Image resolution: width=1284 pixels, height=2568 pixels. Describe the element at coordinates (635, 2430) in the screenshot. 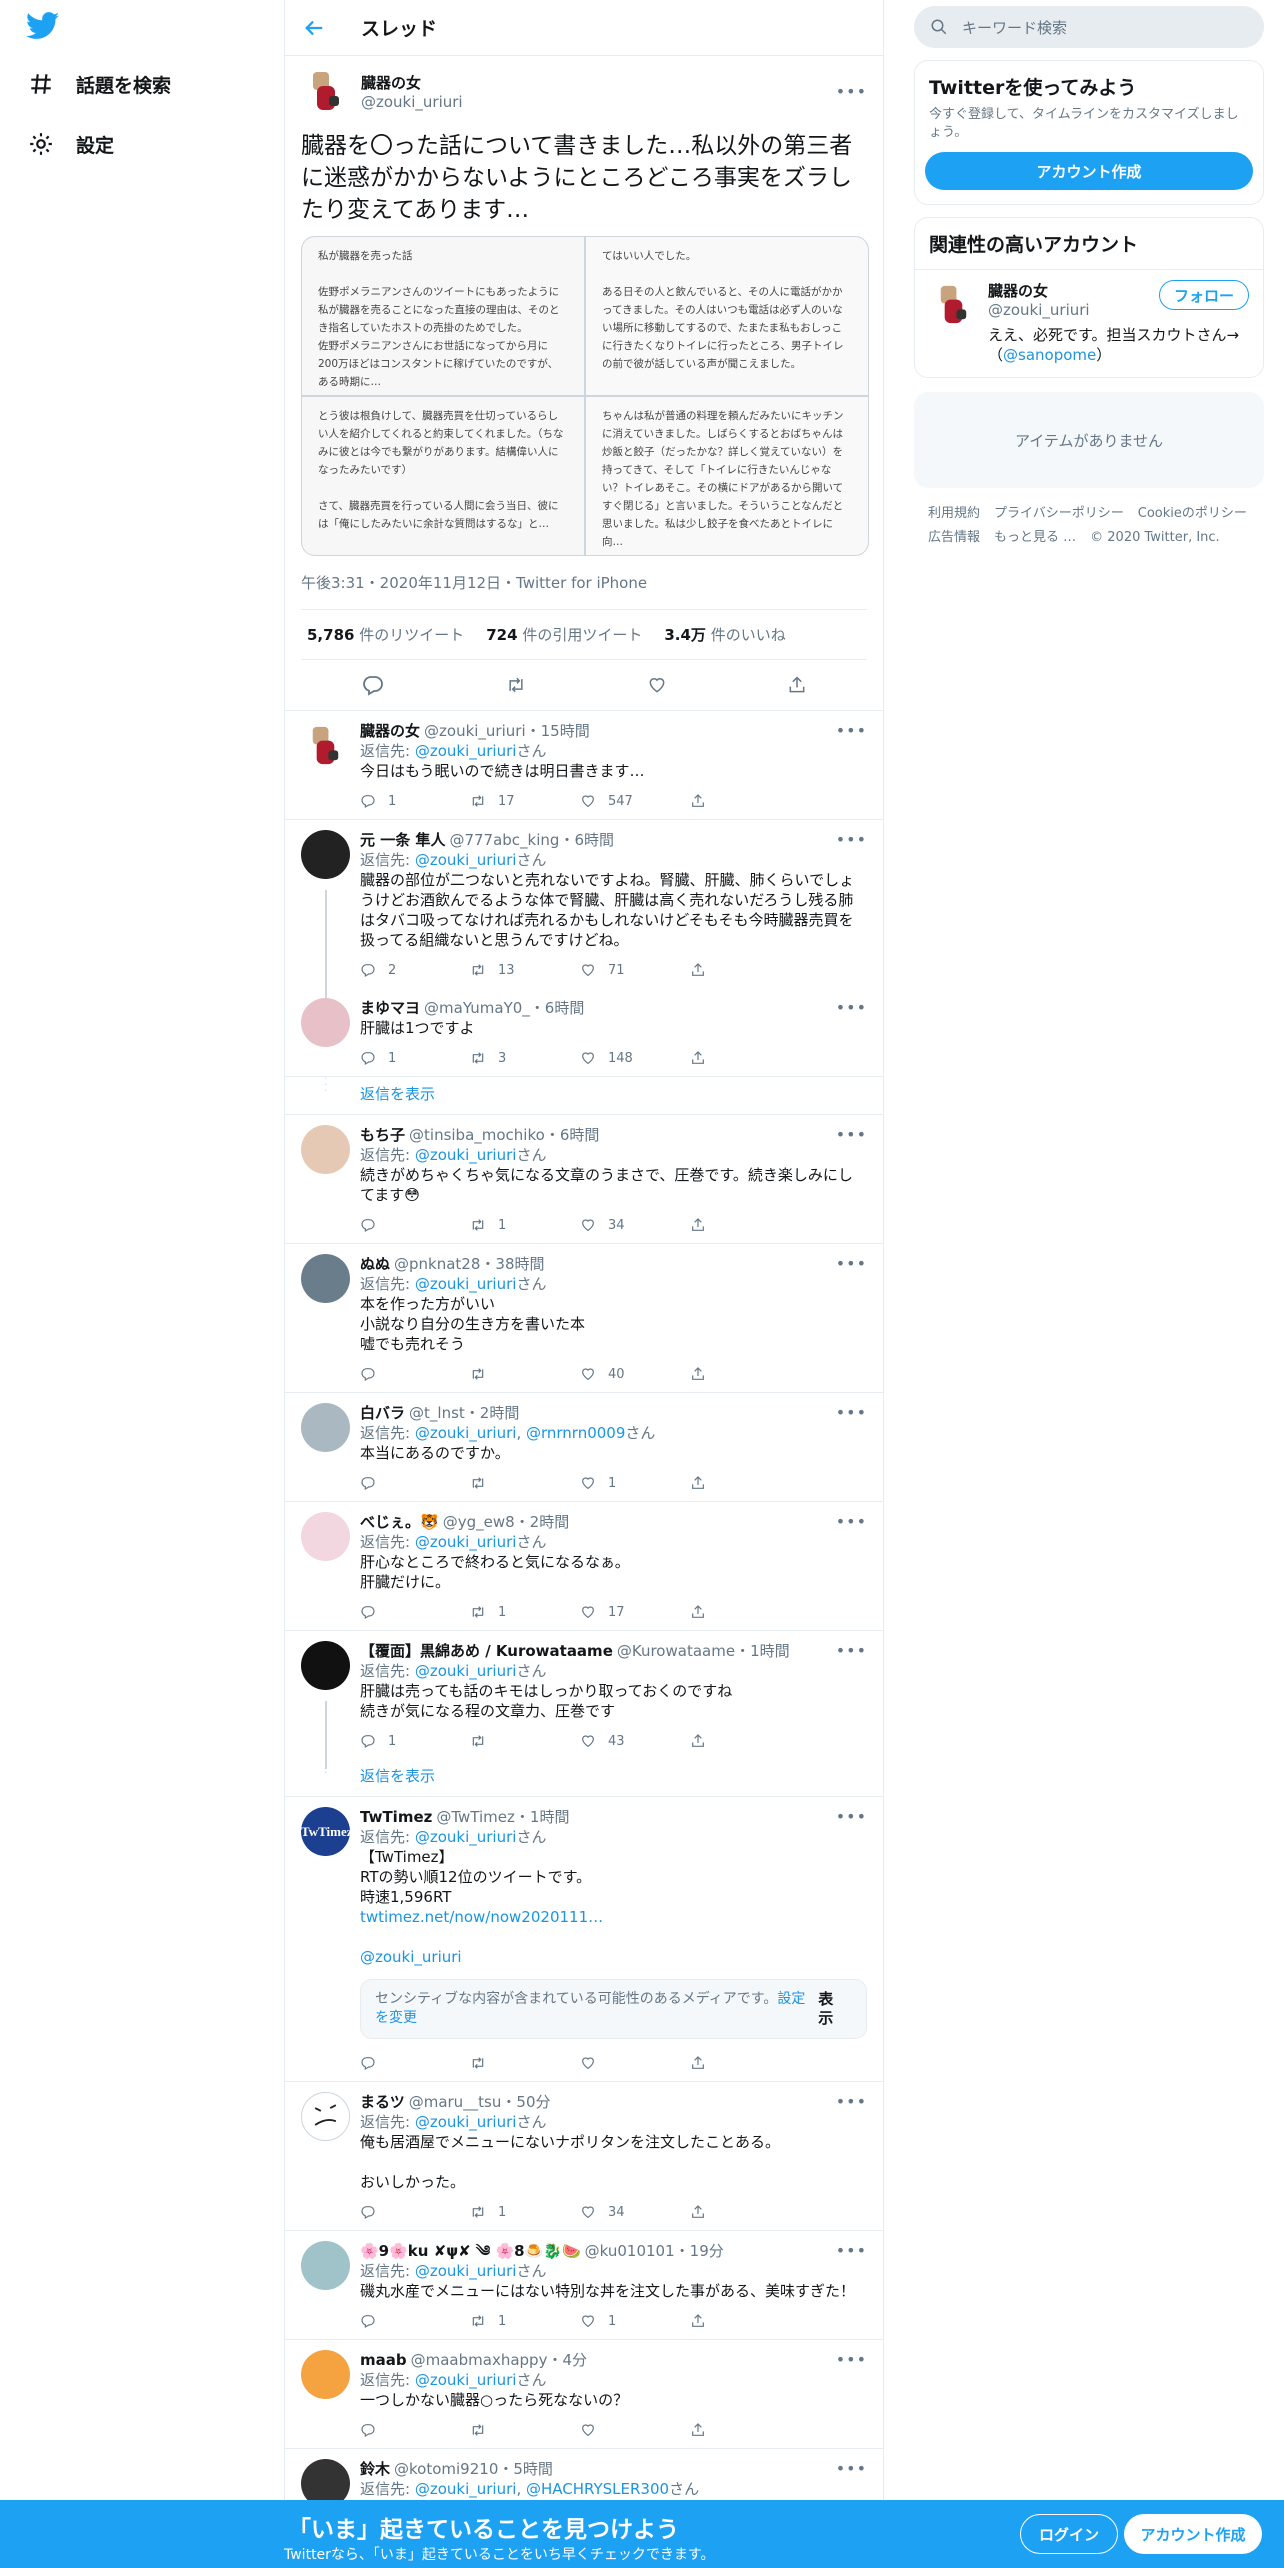

I see `like-action` at that location.